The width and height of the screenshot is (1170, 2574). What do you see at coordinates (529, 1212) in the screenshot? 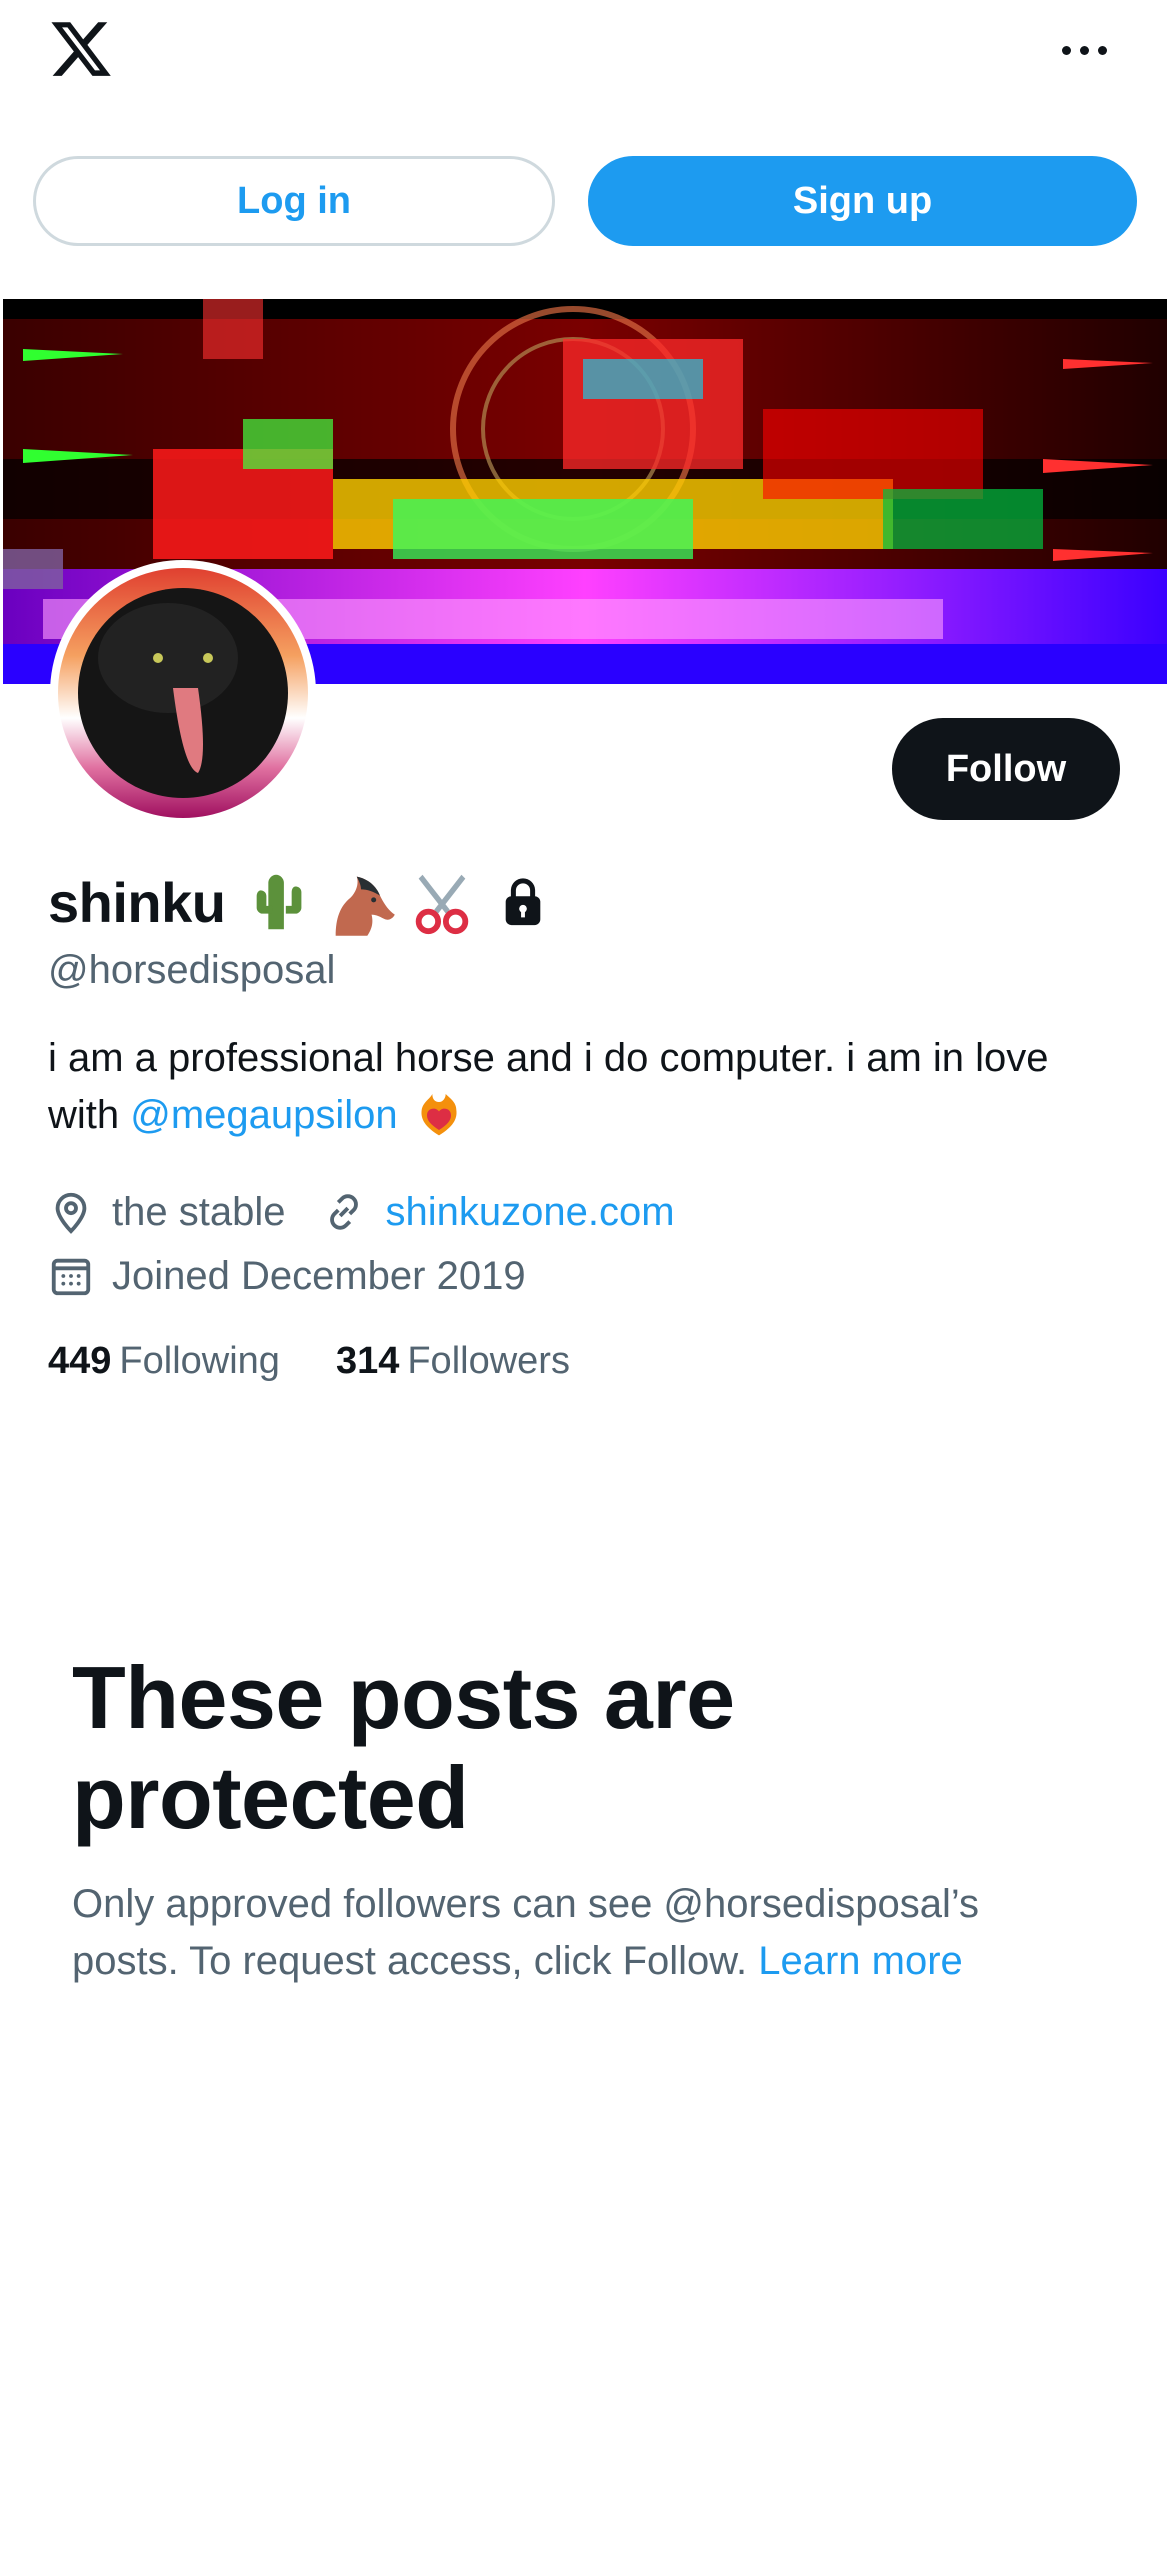
I see `profile-website-link: shinkuzone.com` at bounding box center [529, 1212].